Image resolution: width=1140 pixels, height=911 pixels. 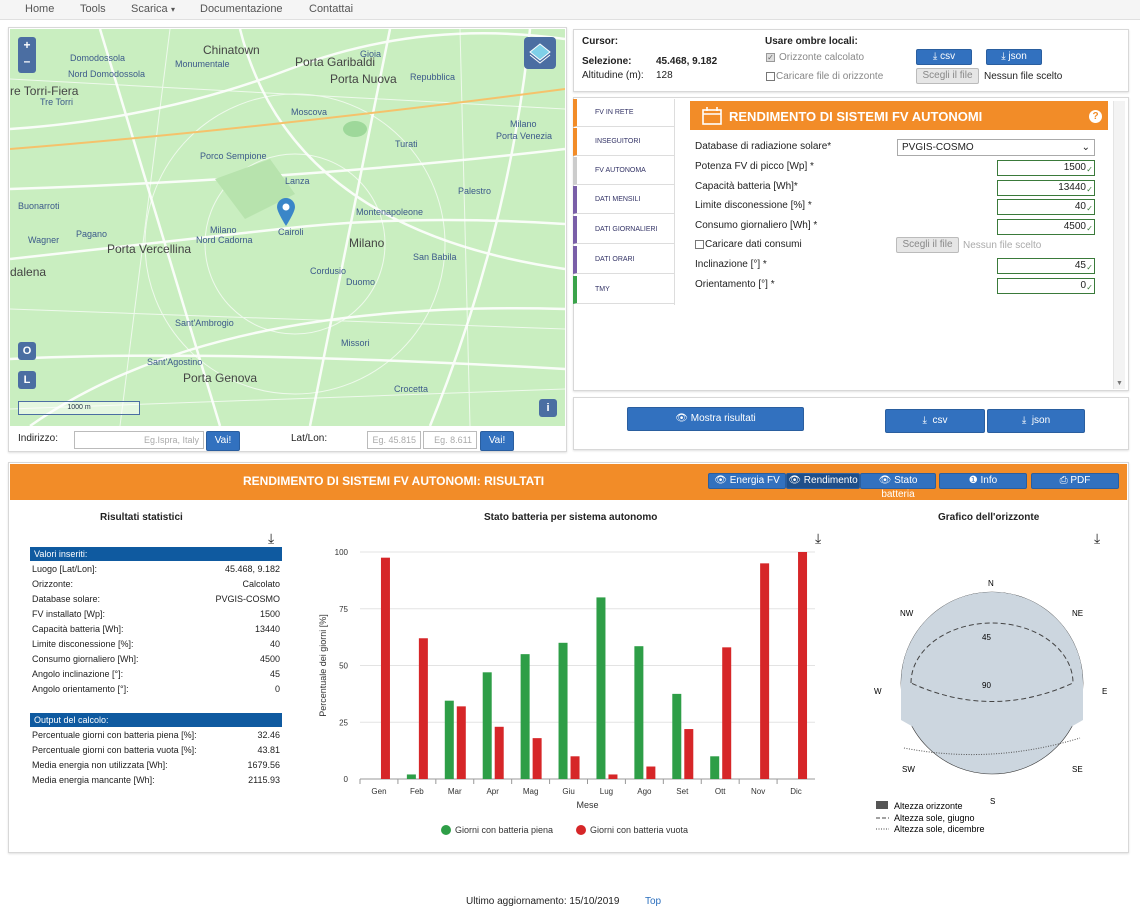 What do you see at coordinates (252, 569) in the screenshot?
I see `row-value: 45.468, 9.182` at bounding box center [252, 569].